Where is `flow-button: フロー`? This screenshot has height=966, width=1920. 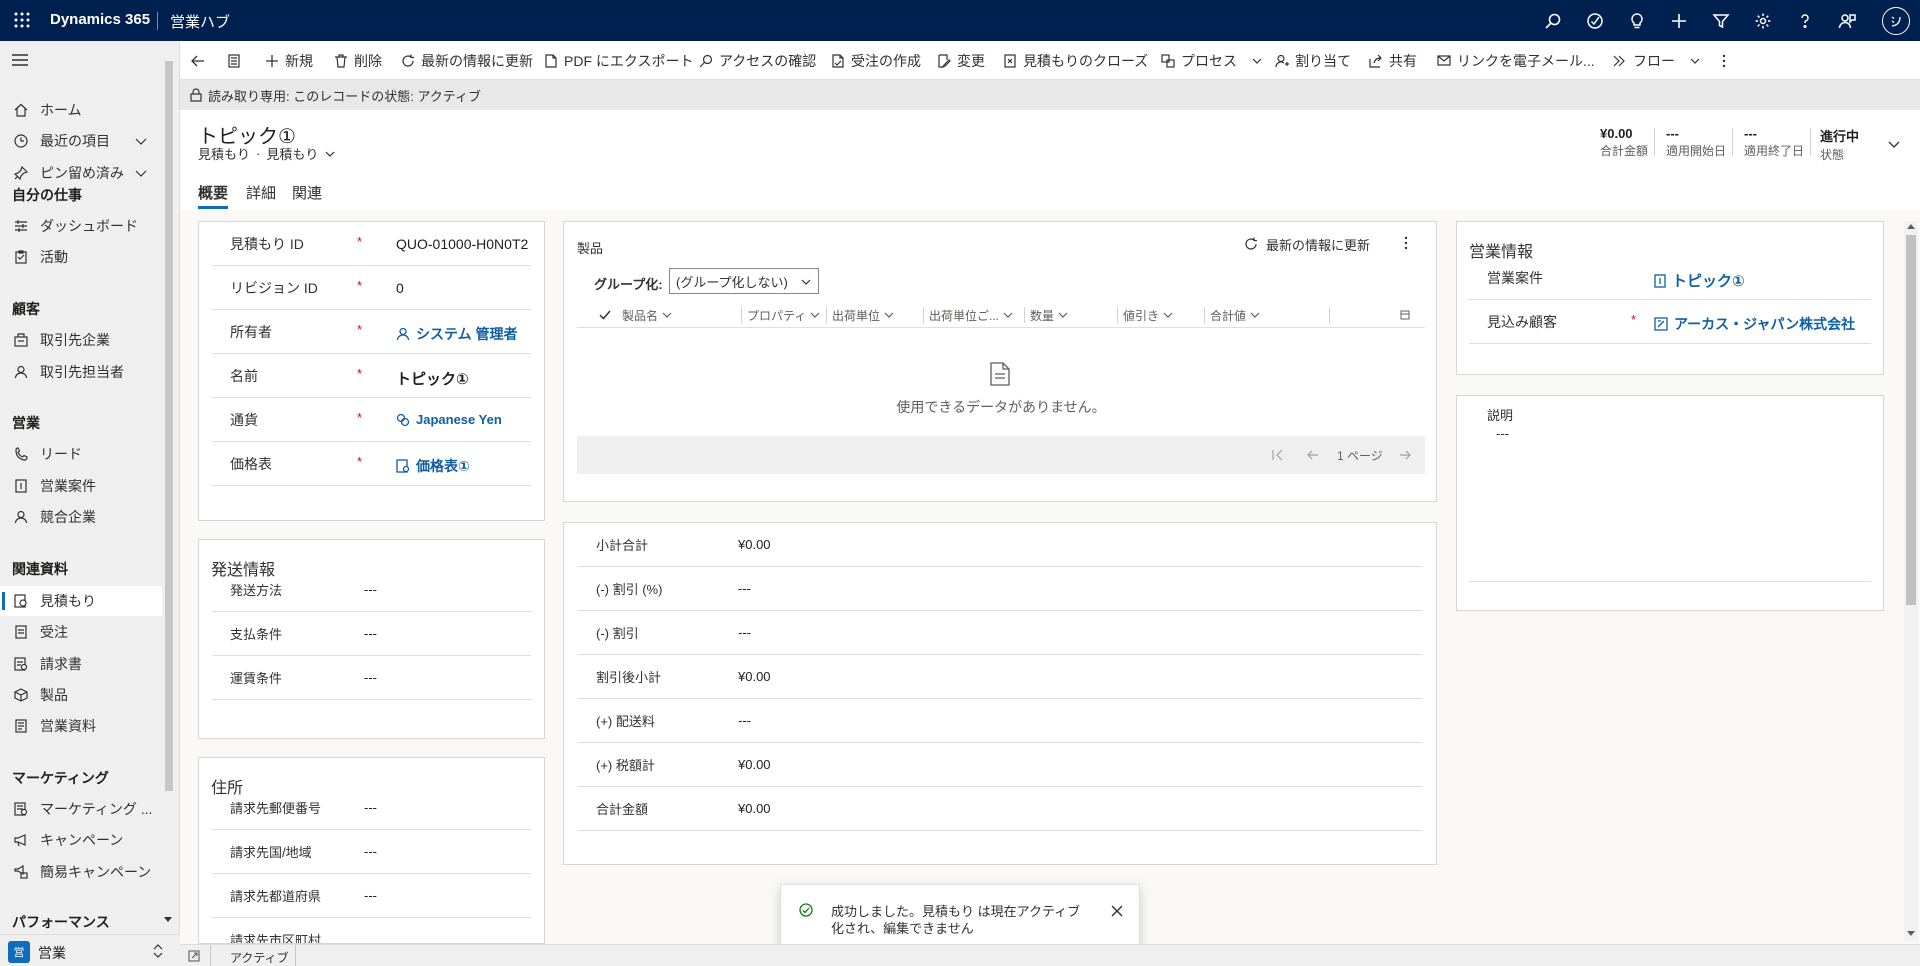
flow-button: フロー is located at coordinates (1656, 60).